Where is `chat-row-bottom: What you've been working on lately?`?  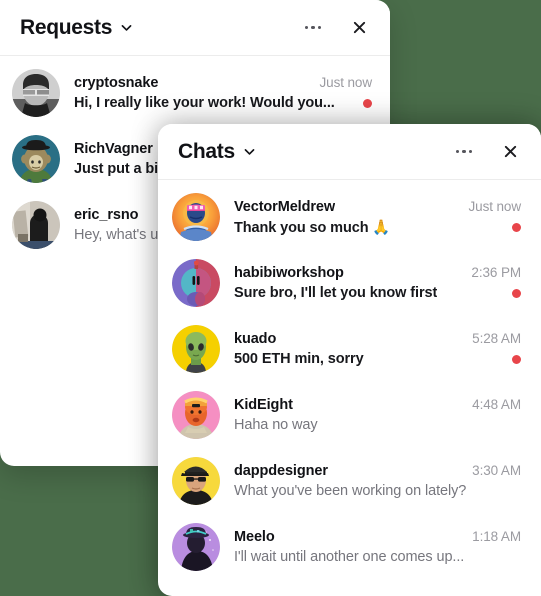
chat-row-bottom: What you've been working on lately? is located at coordinates (377, 491).